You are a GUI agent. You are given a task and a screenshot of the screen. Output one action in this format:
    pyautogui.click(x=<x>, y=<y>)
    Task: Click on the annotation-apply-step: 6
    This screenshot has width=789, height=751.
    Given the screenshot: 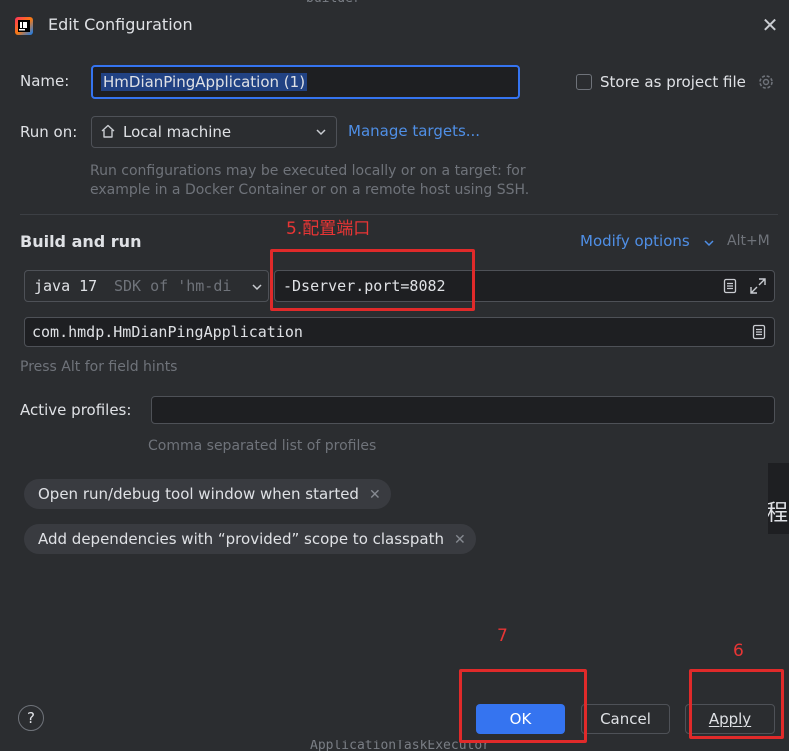 What is the action you would take?
    pyautogui.click(x=738, y=651)
    